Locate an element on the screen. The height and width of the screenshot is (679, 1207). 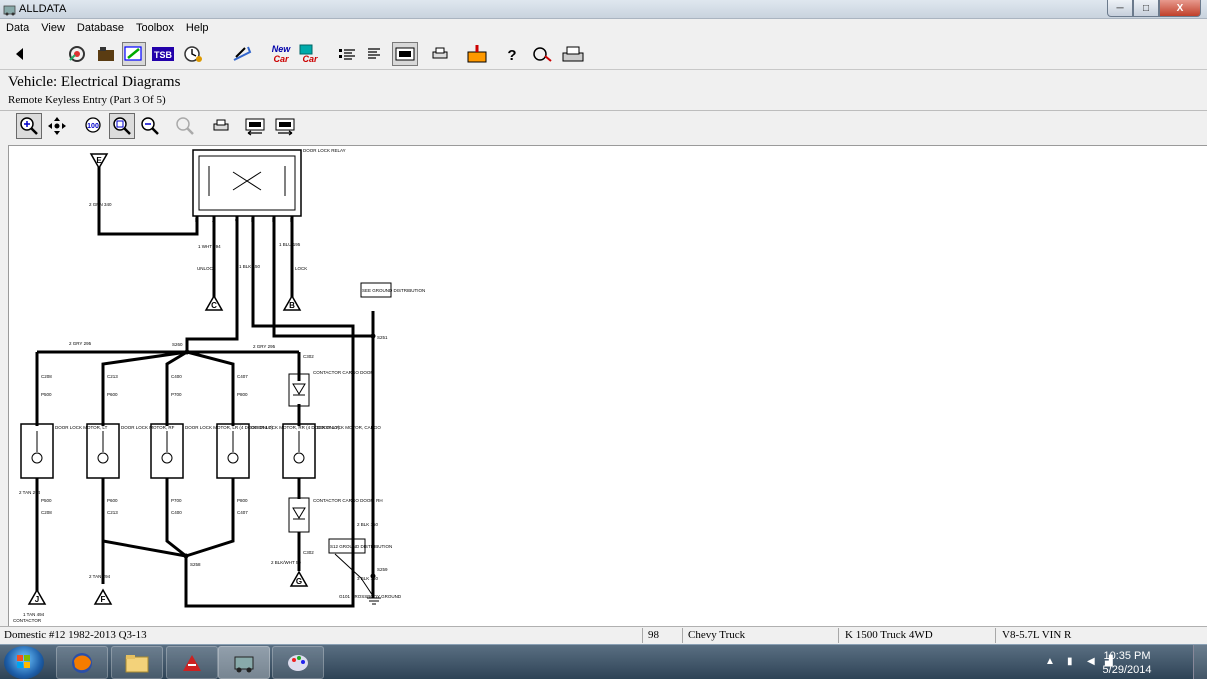
menu-bar: Data View Database Toolbox Help is located at coordinates (603, 28).